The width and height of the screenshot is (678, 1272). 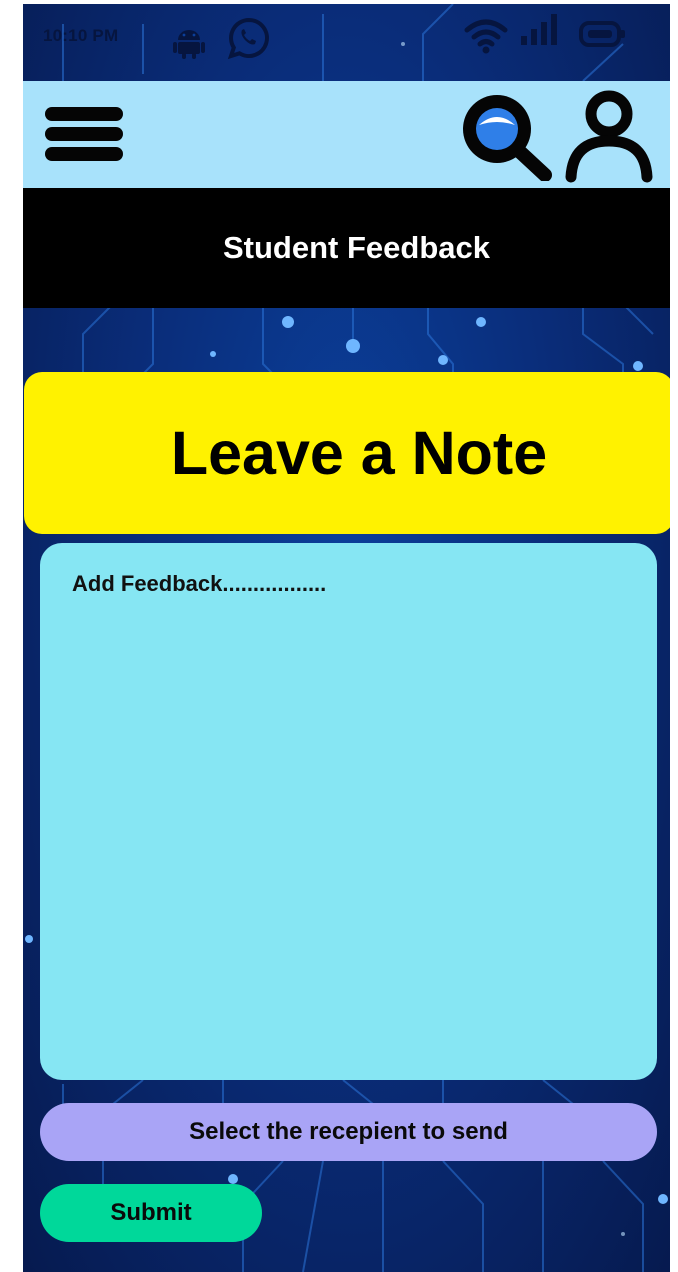 What do you see at coordinates (248, 38) in the screenshot?
I see `whatsapp-icon` at bounding box center [248, 38].